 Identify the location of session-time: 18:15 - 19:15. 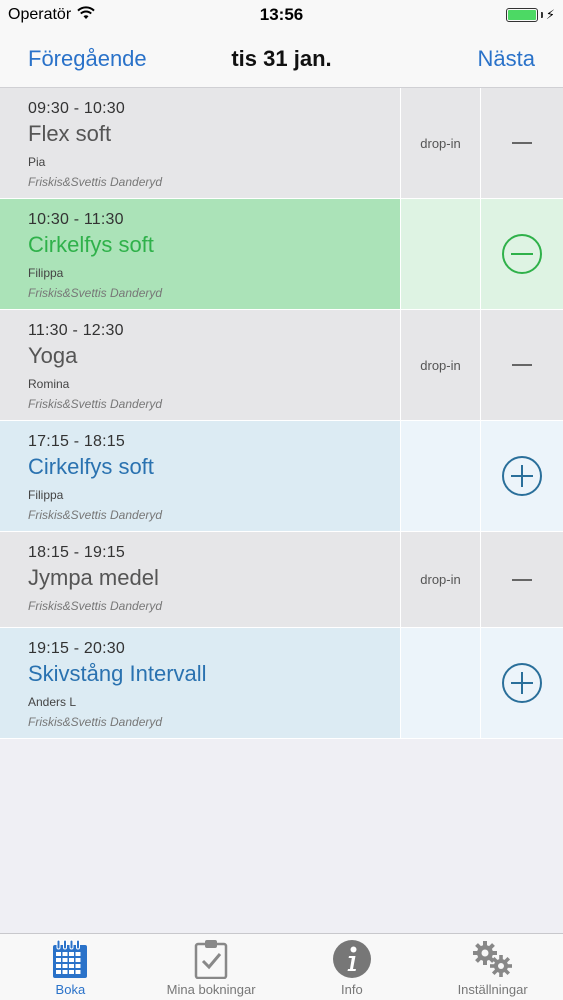
(76, 552).